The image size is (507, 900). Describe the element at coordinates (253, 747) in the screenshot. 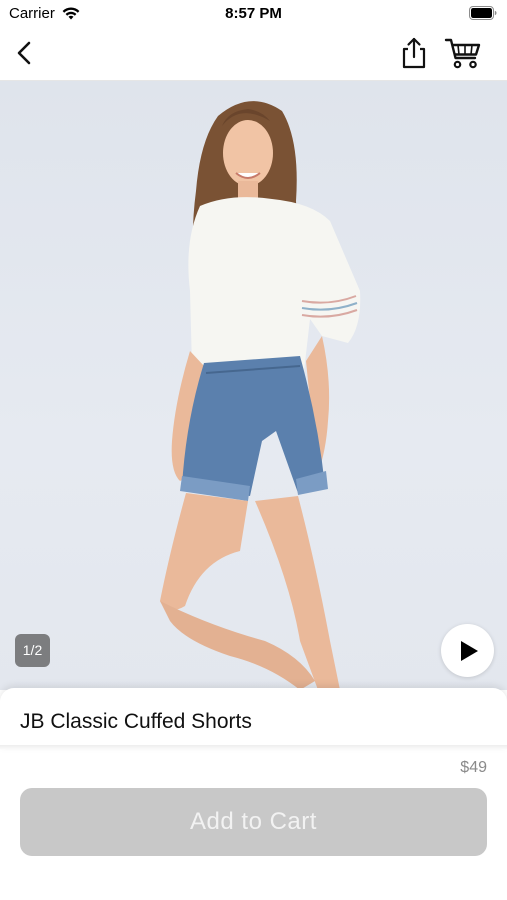

I see `section-divider` at that location.